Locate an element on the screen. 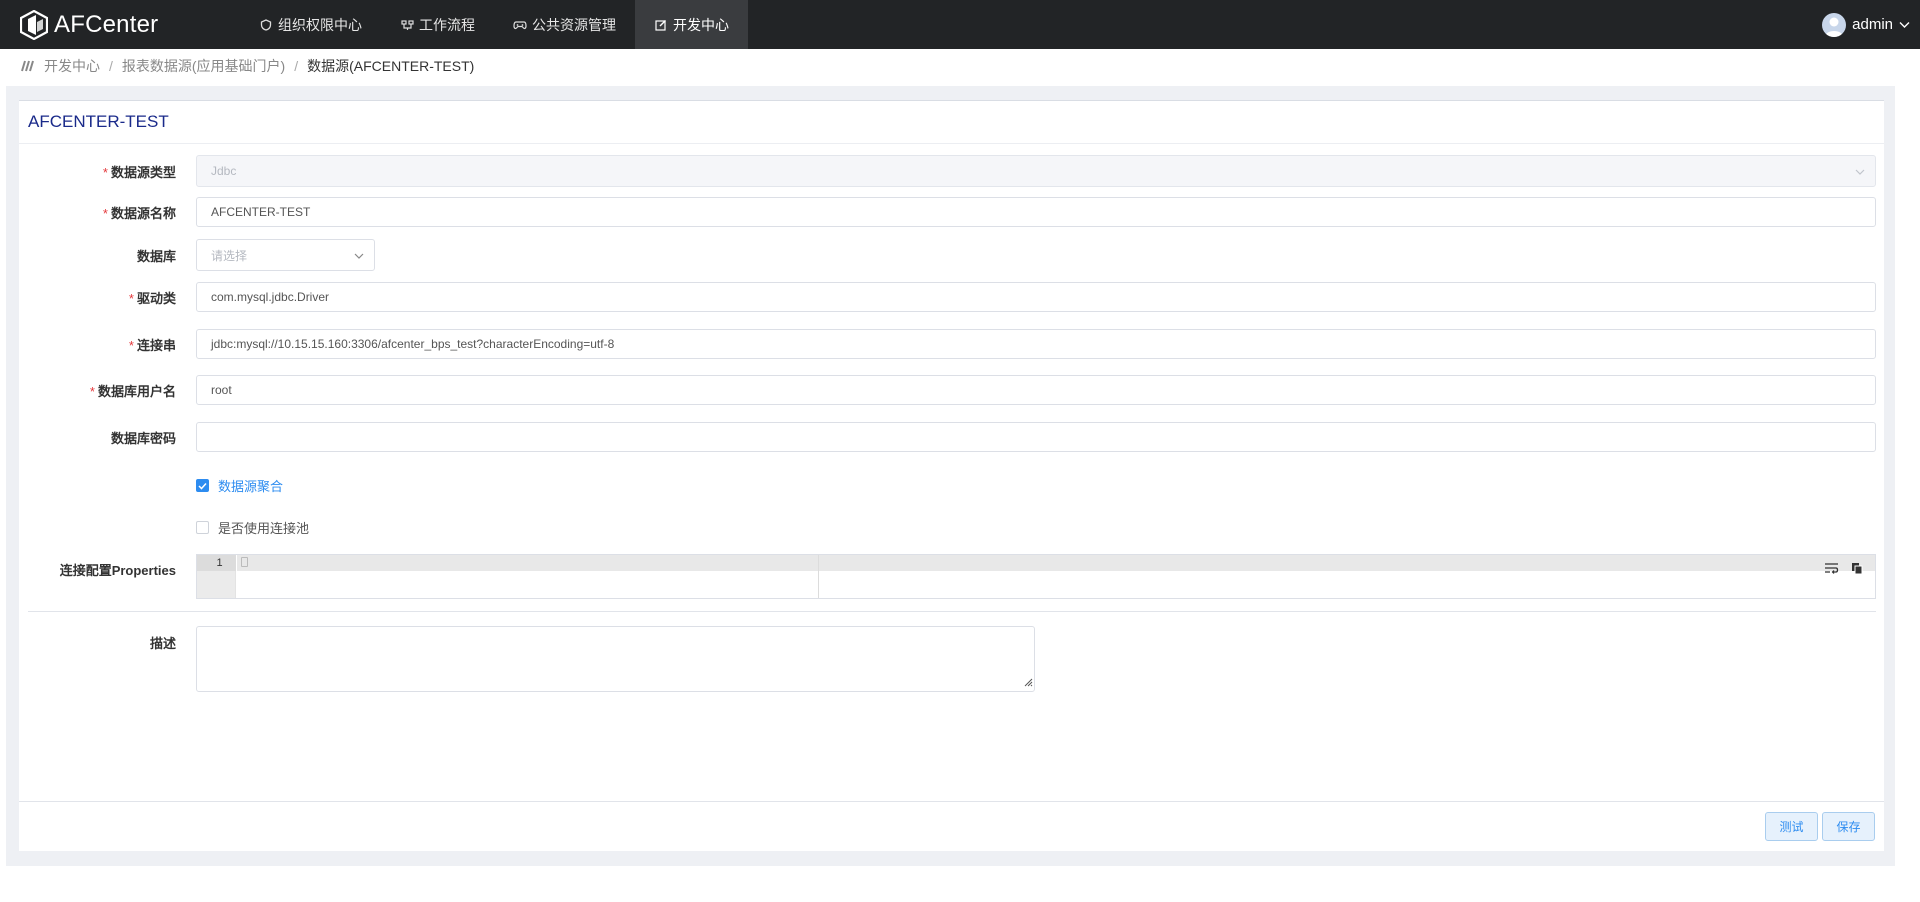 Image resolution: width=1920 pixels, height=902 pixels. driver-class-input: com.mysql.jdbc.Driver is located at coordinates (1036, 297).